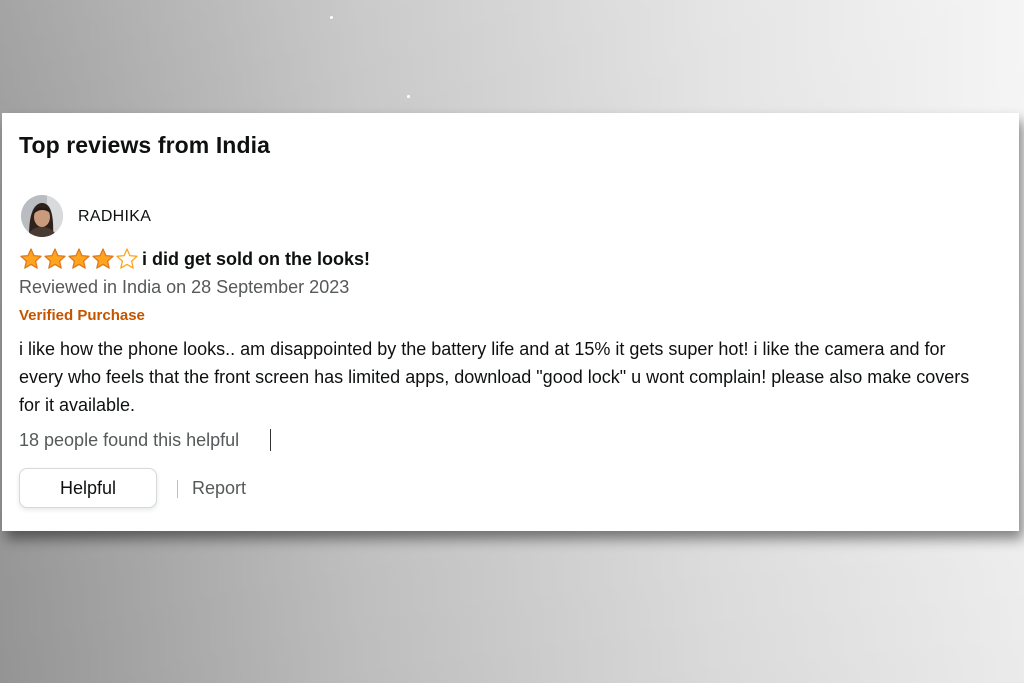 This screenshot has height=683, width=1024. Describe the element at coordinates (270, 440) in the screenshot. I see `text-cursor` at that location.